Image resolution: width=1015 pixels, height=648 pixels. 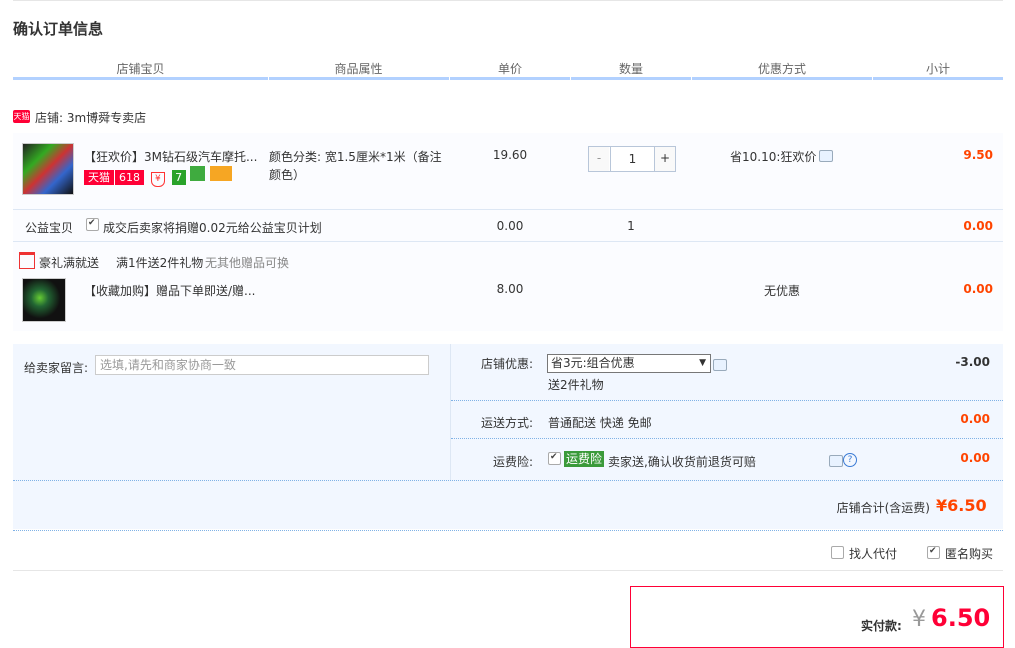 I want to click on shop-name-link: 店铺: 3m博舜专卖店, so click(x=90, y=117).